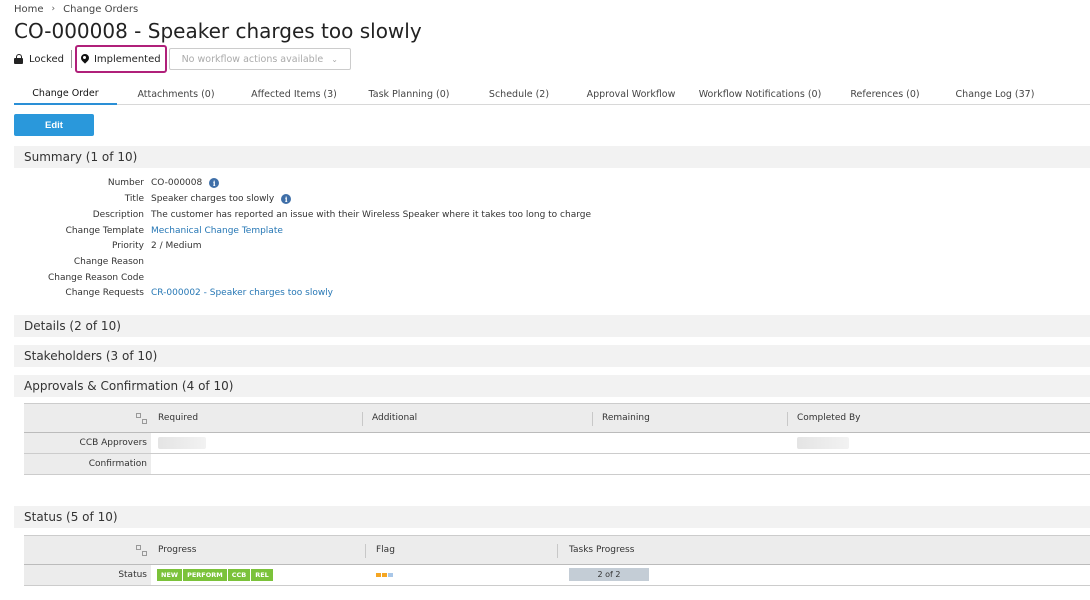 This screenshot has width=1090, height=600. What do you see at coordinates (519, 94) in the screenshot?
I see `tab-schedule: Schedule (2)` at bounding box center [519, 94].